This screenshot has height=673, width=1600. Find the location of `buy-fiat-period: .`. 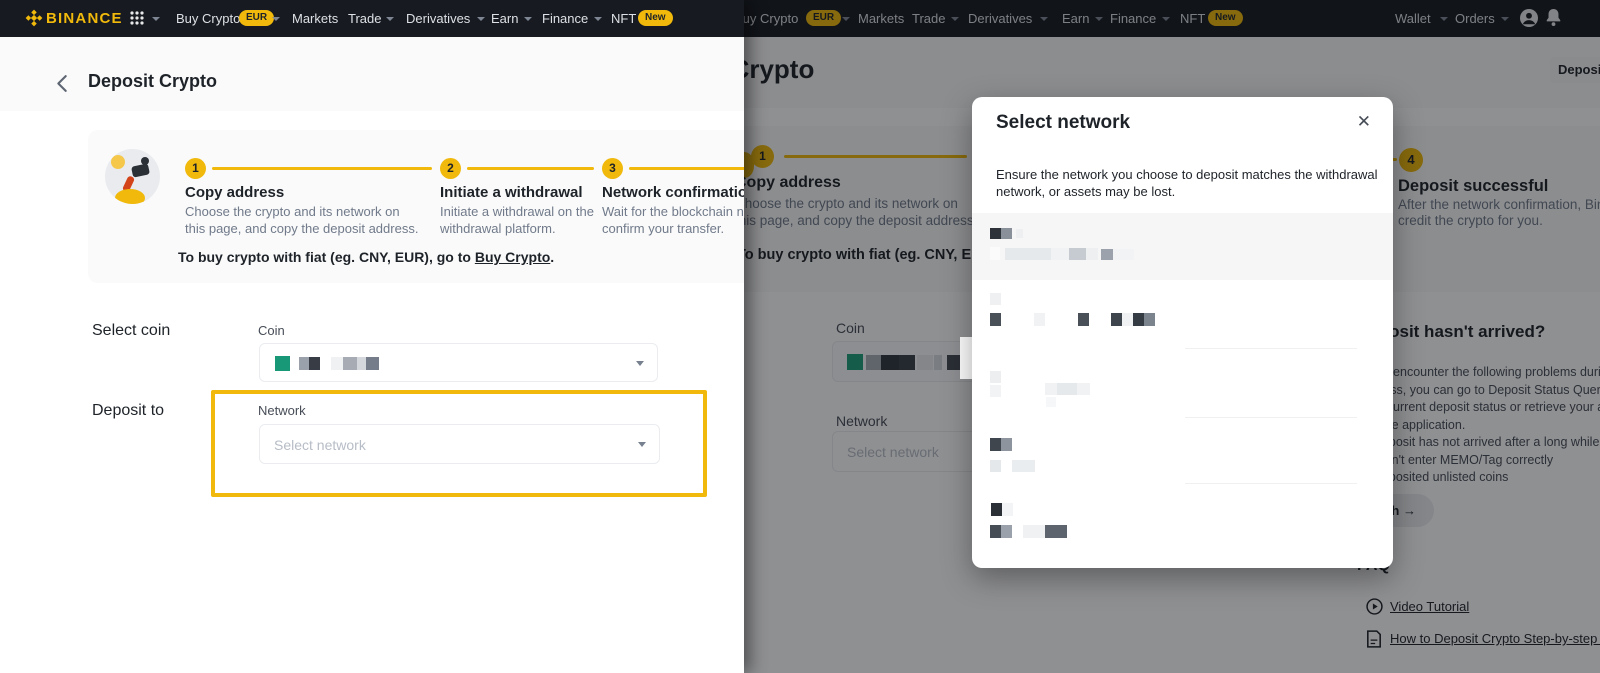

buy-fiat-period: . is located at coordinates (552, 257).